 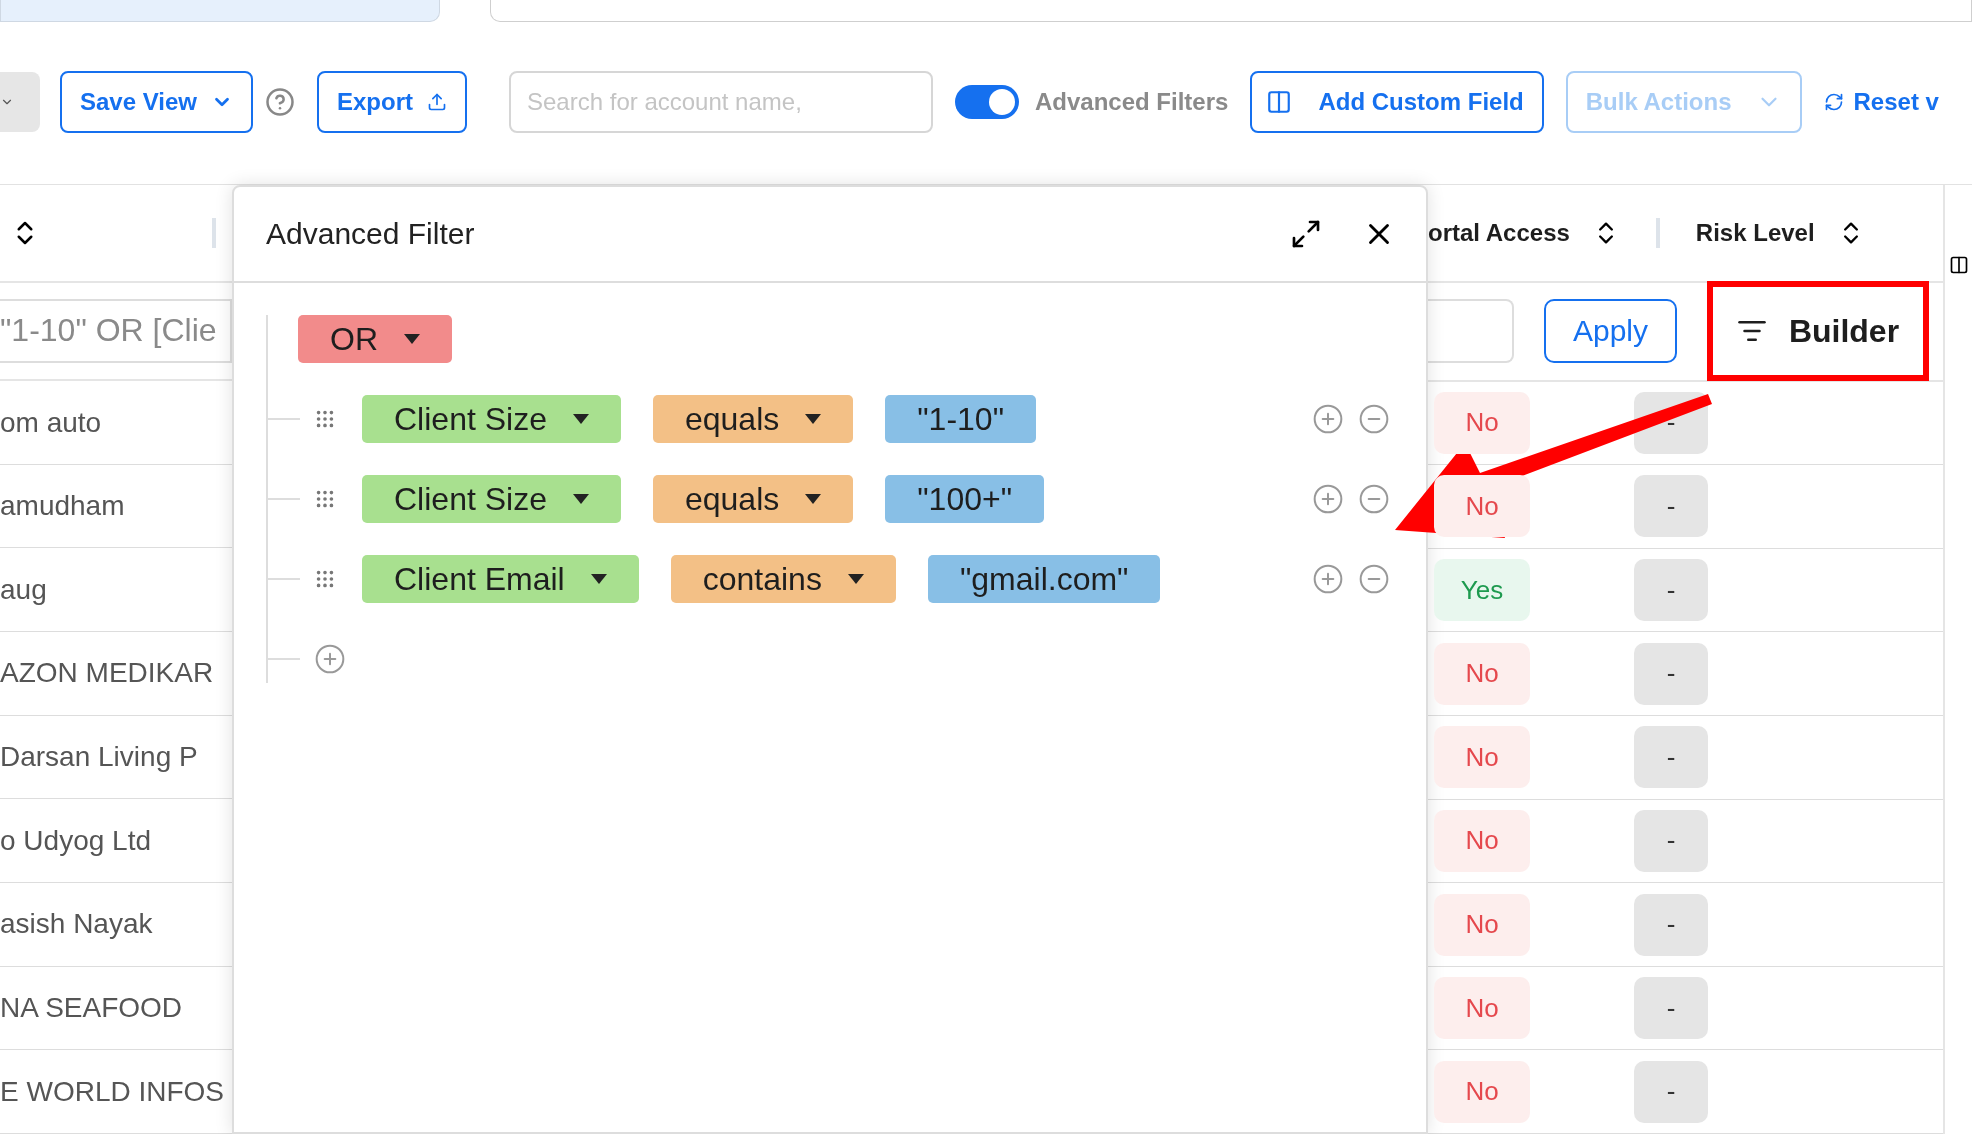 What do you see at coordinates (91, 1008) in the screenshot?
I see `table-cell: NA SEAFOOD` at bounding box center [91, 1008].